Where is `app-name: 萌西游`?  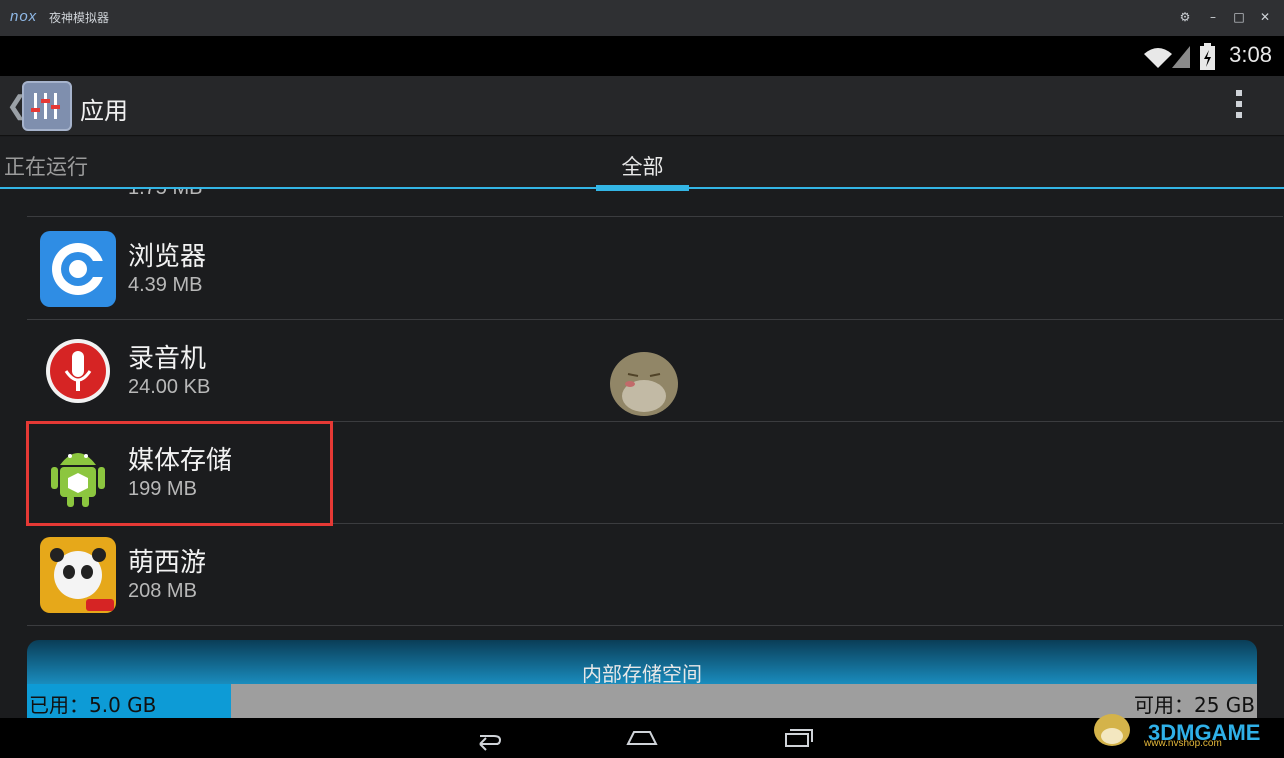
app-name: 萌西游 is located at coordinates (167, 563).